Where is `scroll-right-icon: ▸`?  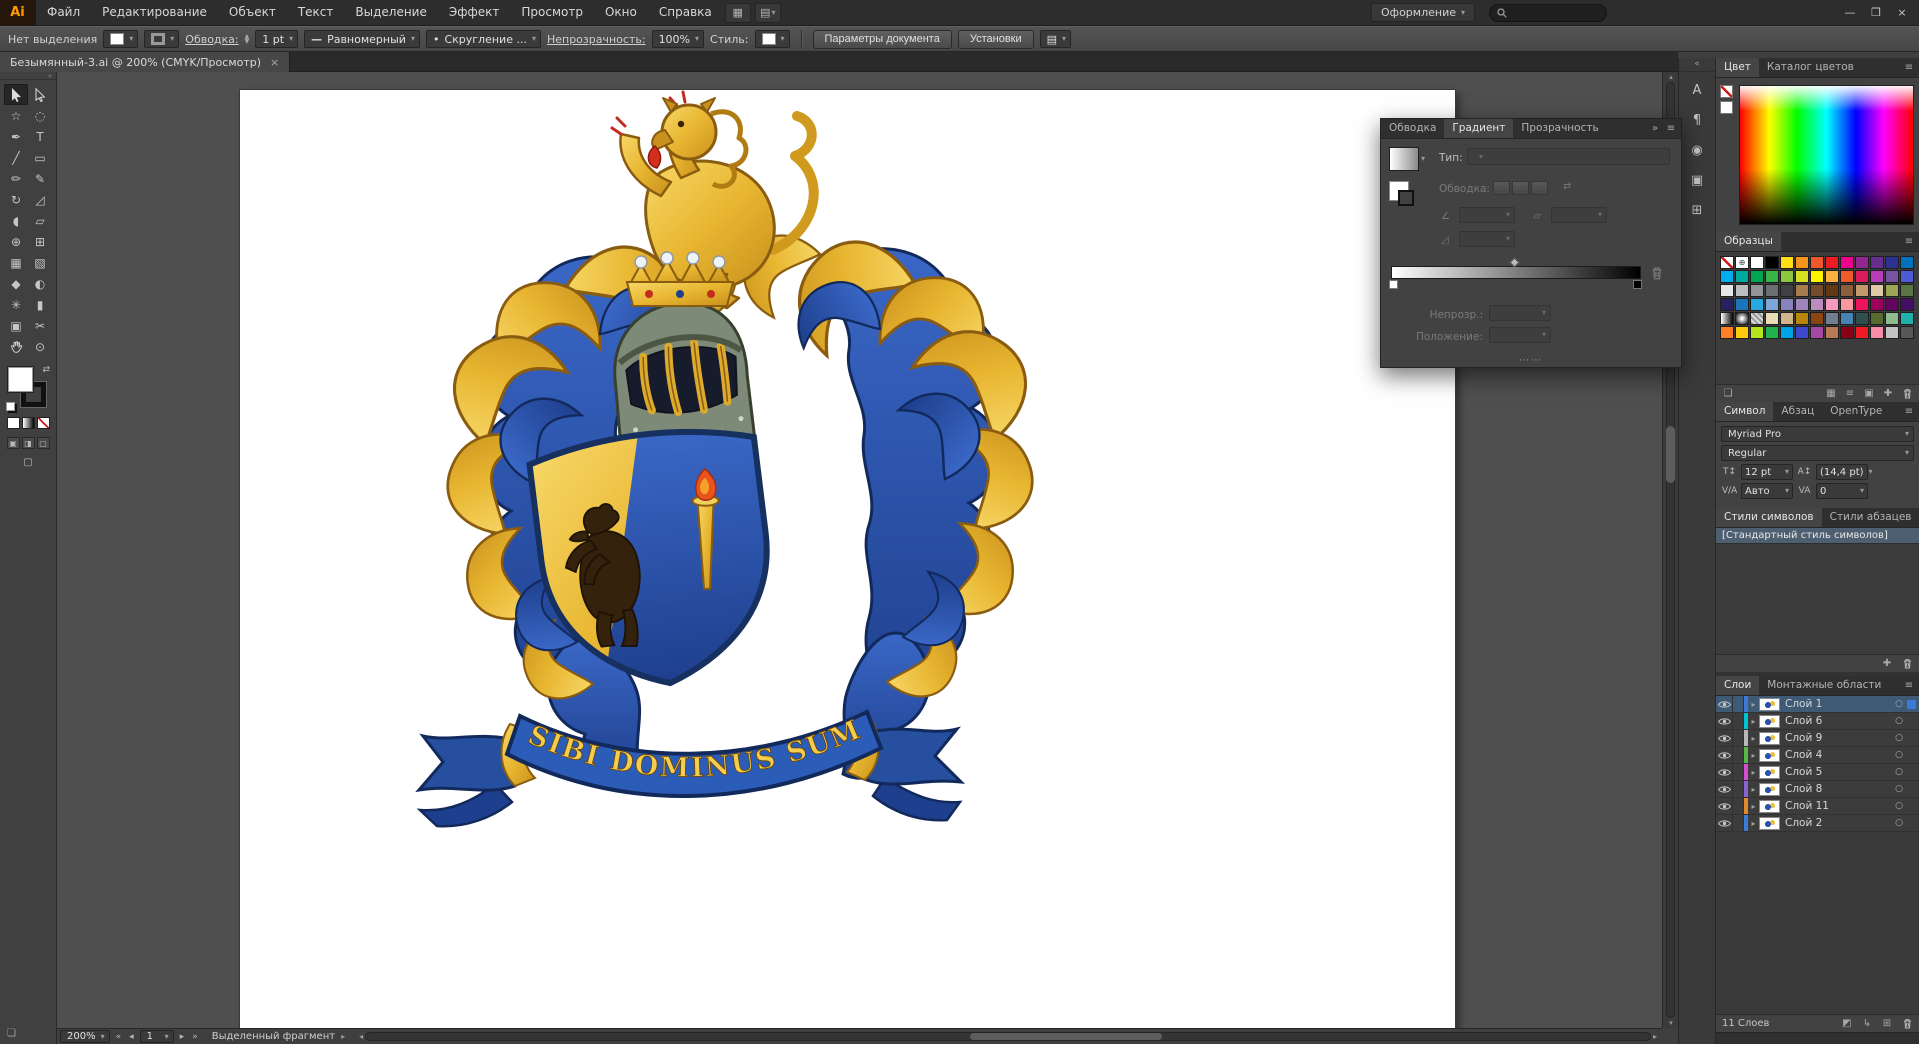
scroll-right-icon: ▸ is located at coordinates (1655, 1036).